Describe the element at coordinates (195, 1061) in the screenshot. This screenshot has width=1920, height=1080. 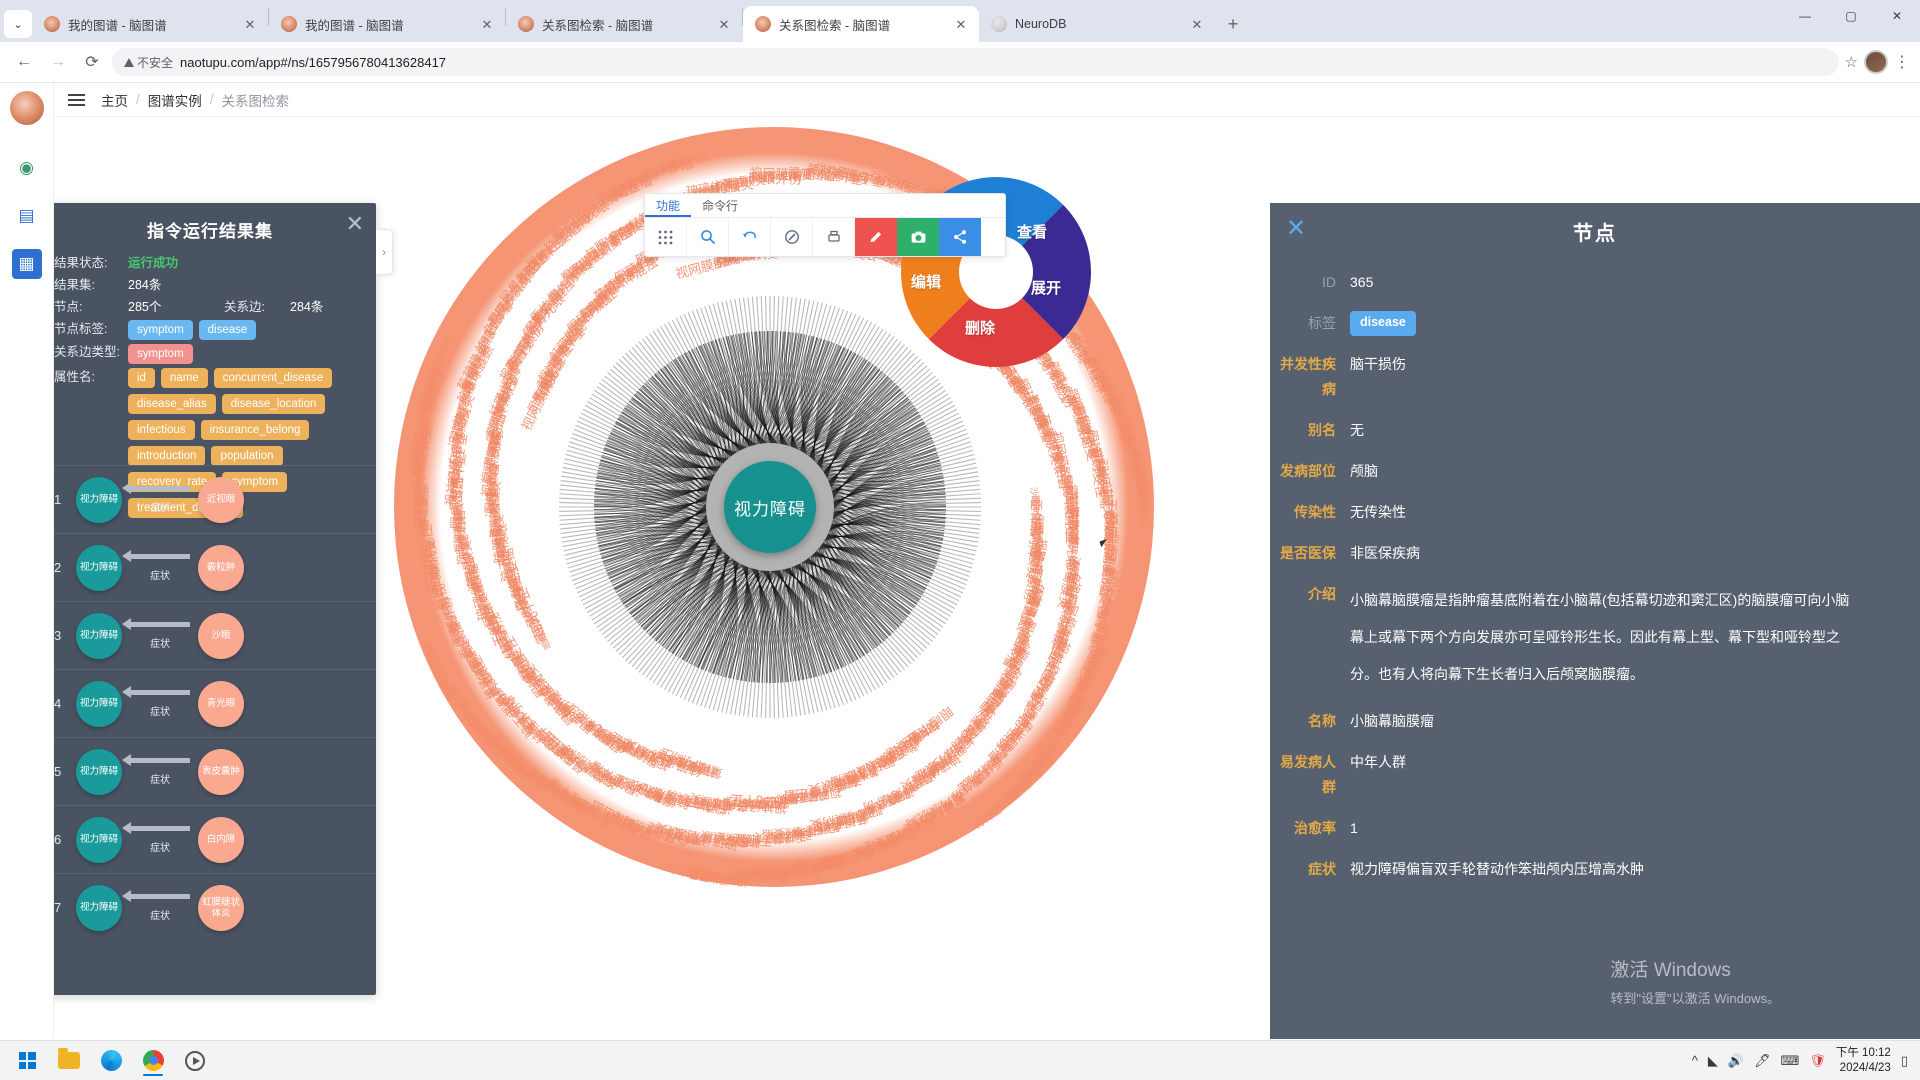
I see `media-player-icon` at that location.